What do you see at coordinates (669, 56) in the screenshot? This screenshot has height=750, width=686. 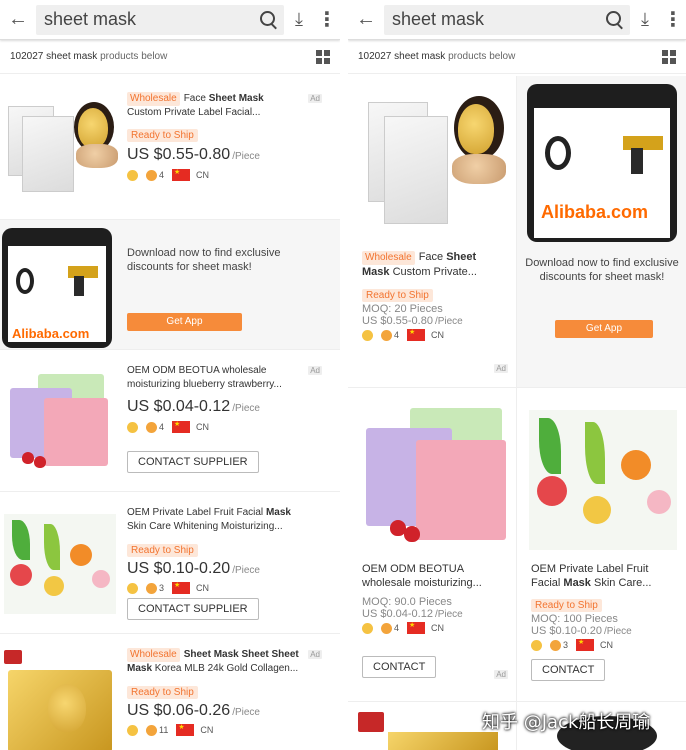 I see `list-view-icon` at bounding box center [669, 56].